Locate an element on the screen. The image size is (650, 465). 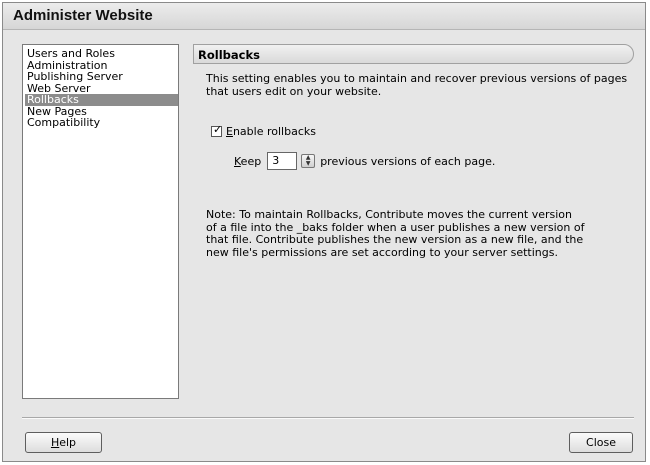
close-button: Close is located at coordinates (601, 442).